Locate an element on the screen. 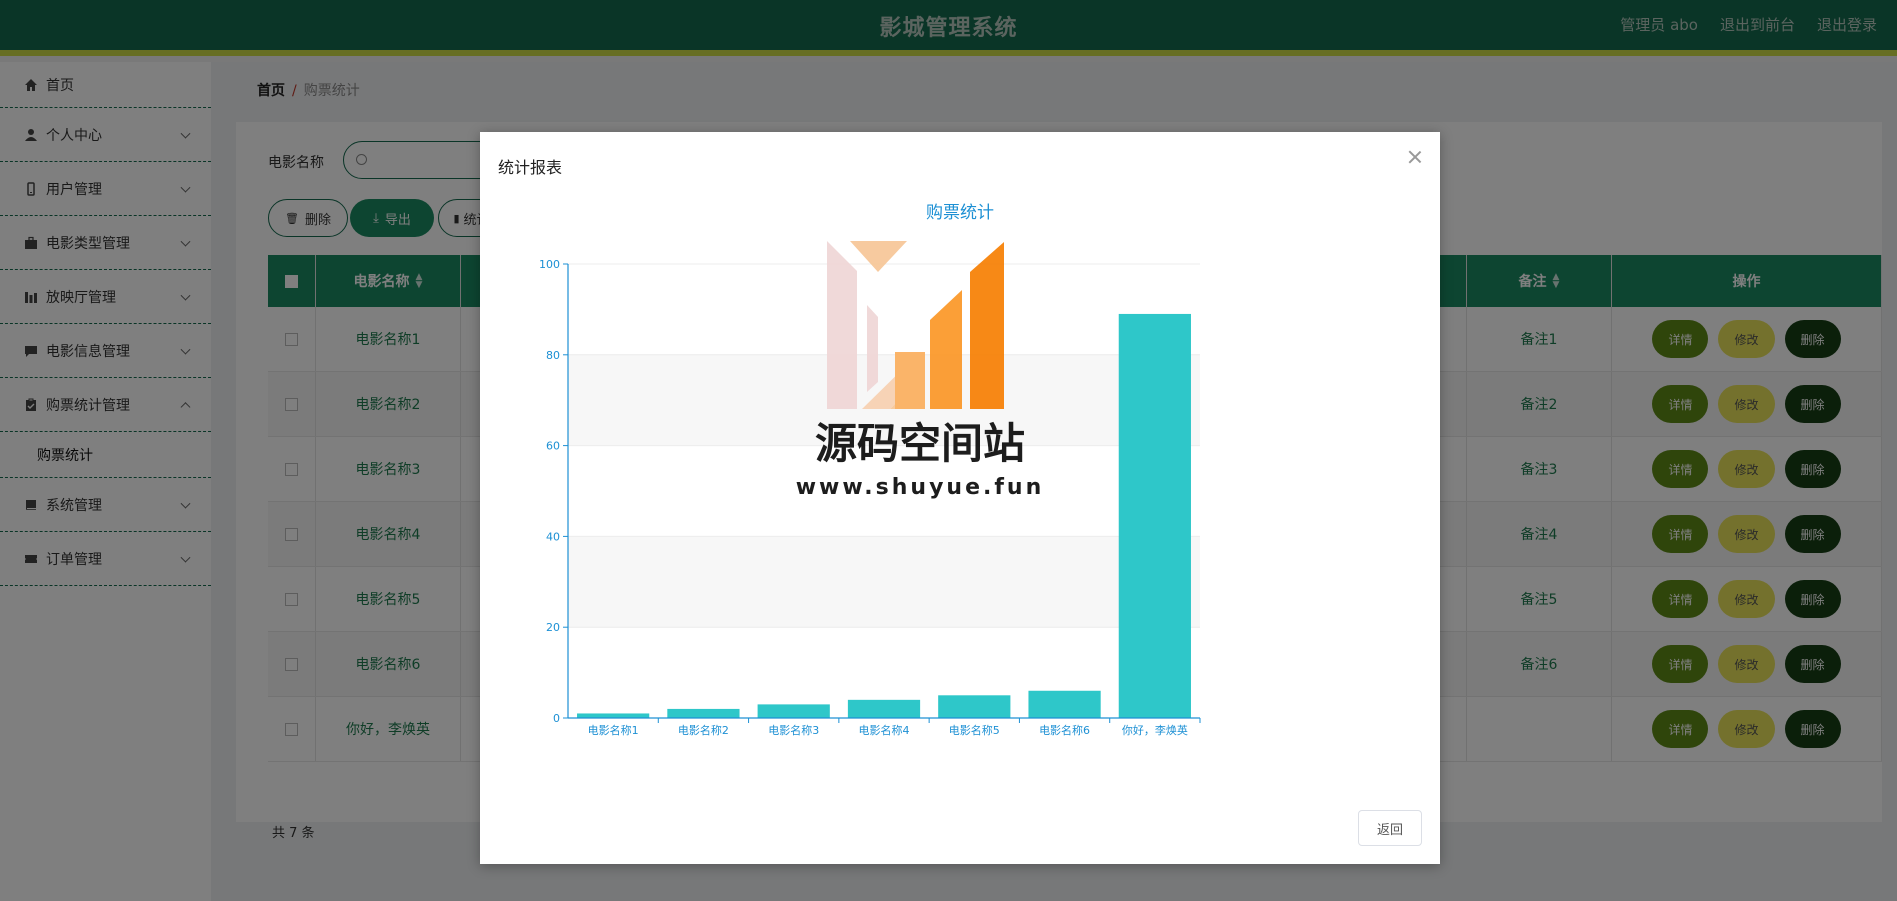  x-tick-label: 电影名称5 is located at coordinates (974, 730).